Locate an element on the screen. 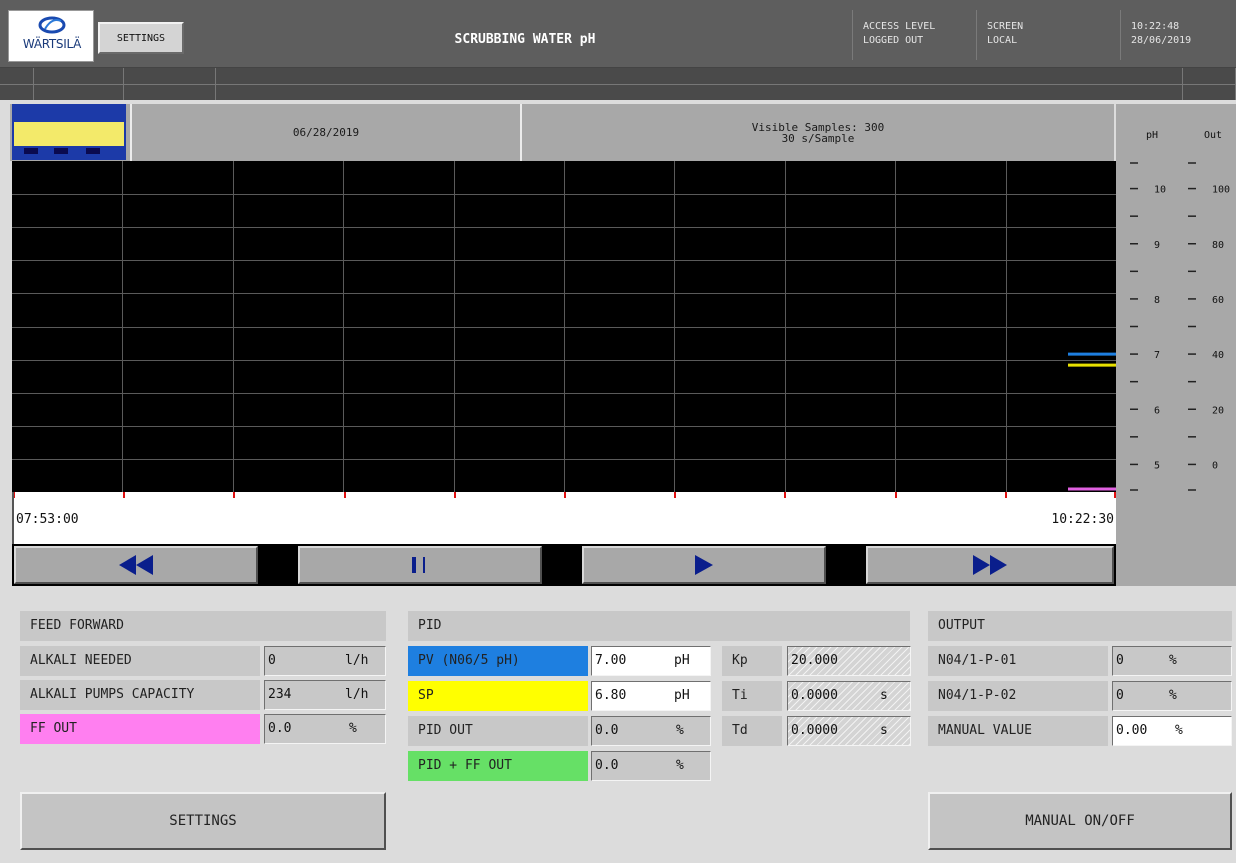 The height and width of the screenshot is (863, 1236). rewind-button is located at coordinates (136, 565).